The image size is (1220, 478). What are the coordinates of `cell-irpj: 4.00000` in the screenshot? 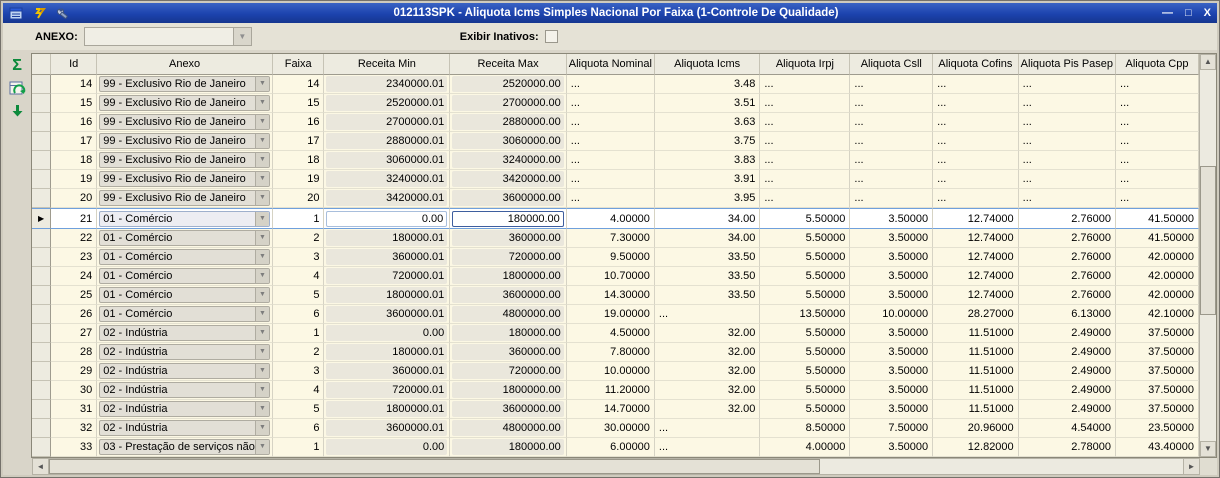 It's located at (805, 447).